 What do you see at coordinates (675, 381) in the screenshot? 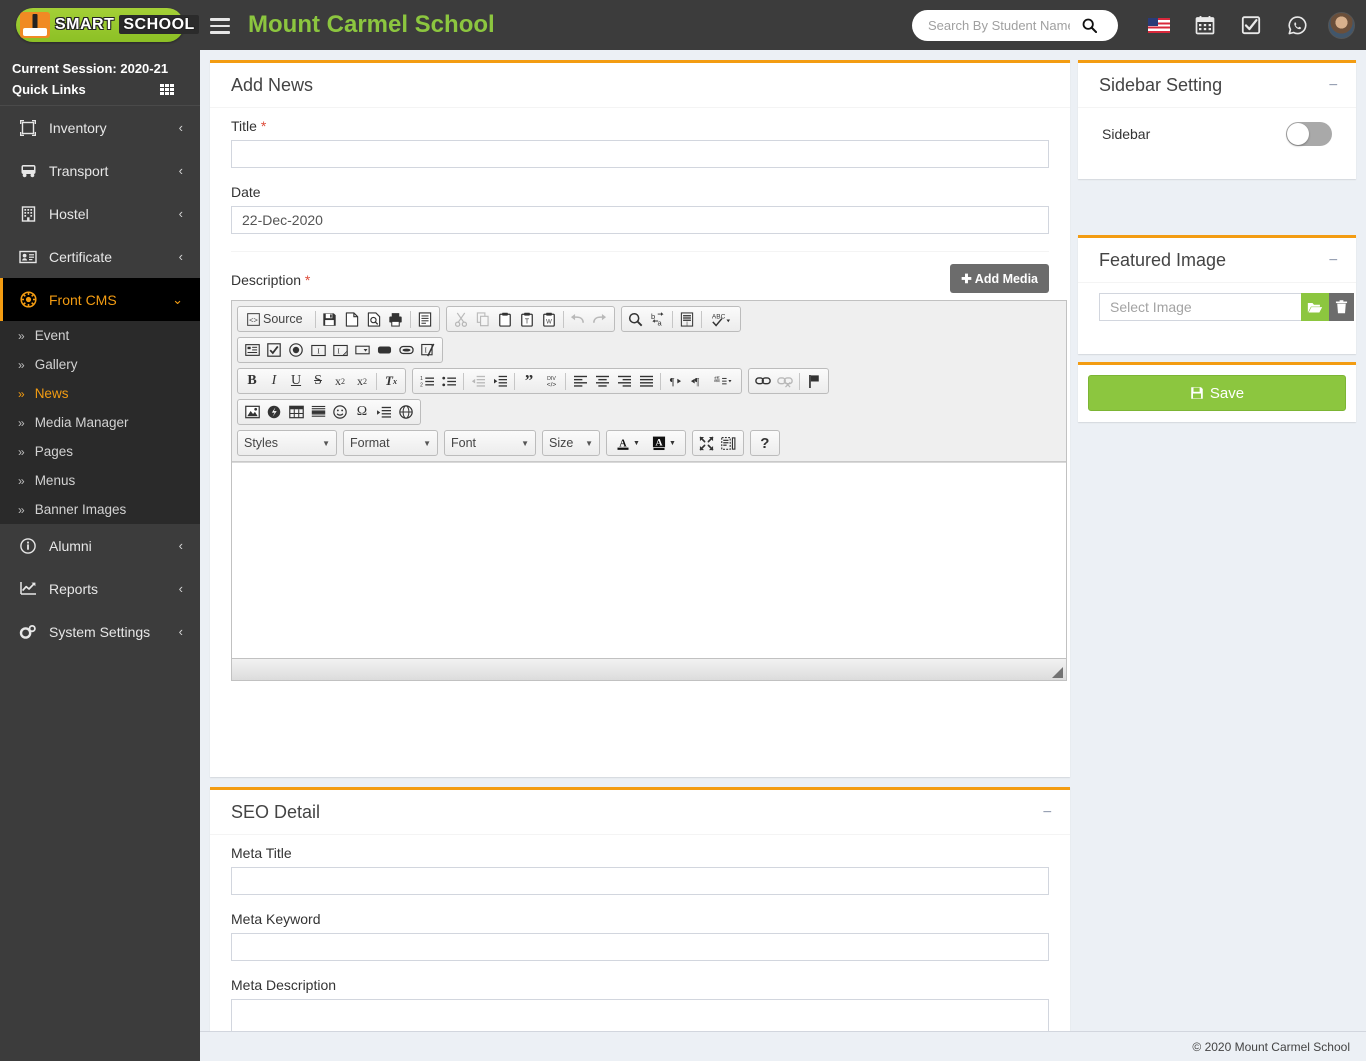
I see `ltr-icon: ¶` at bounding box center [675, 381].